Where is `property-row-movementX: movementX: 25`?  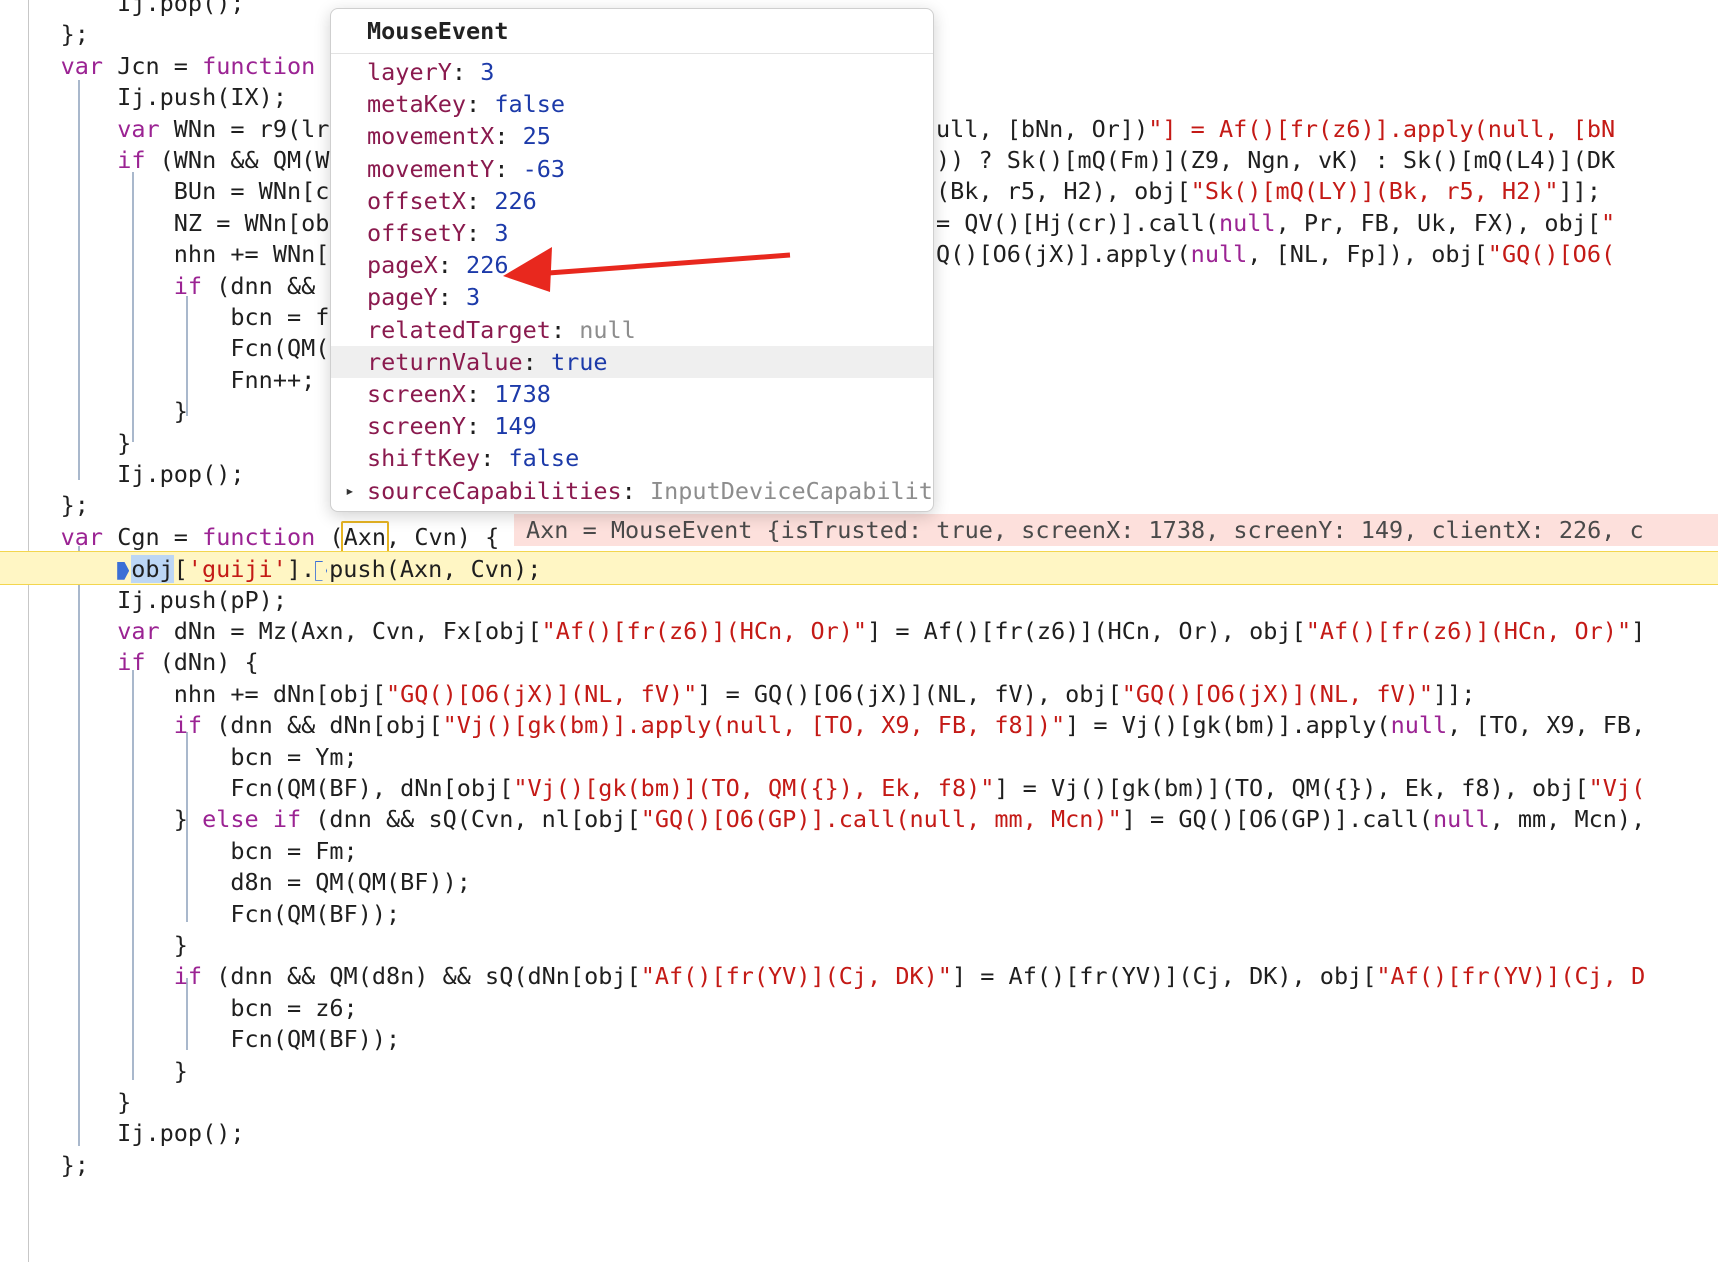 property-row-movementX: movementX: 25 is located at coordinates (632, 136).